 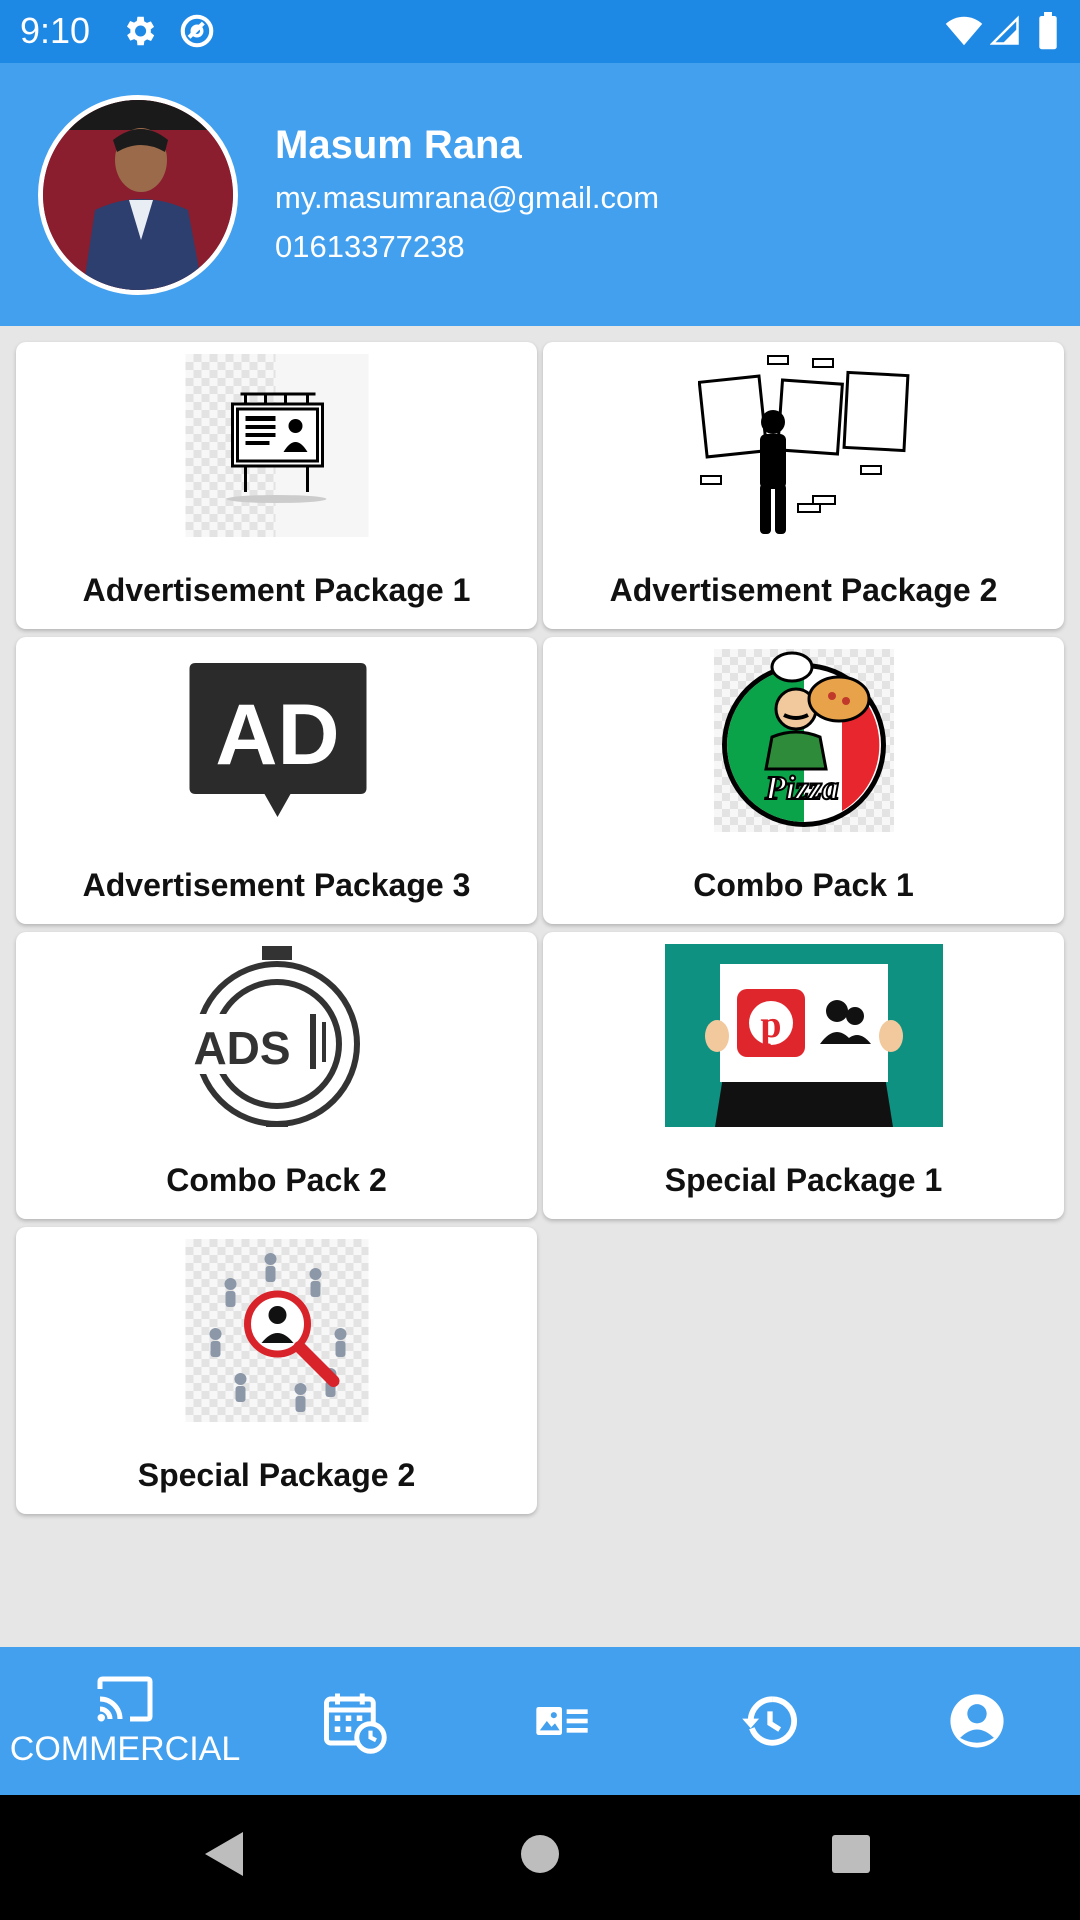 I want to click on svg-text: Pizza, so click(x=801, y=788).